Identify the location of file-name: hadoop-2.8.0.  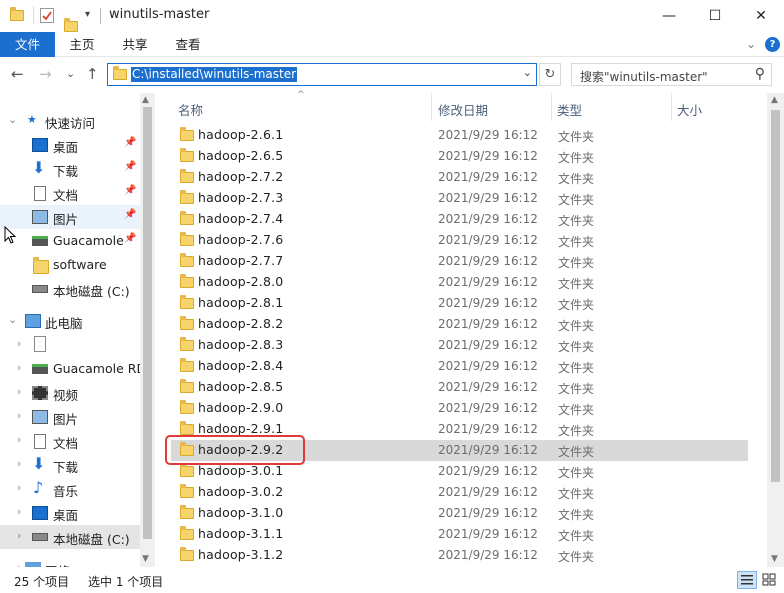
(240, 281).